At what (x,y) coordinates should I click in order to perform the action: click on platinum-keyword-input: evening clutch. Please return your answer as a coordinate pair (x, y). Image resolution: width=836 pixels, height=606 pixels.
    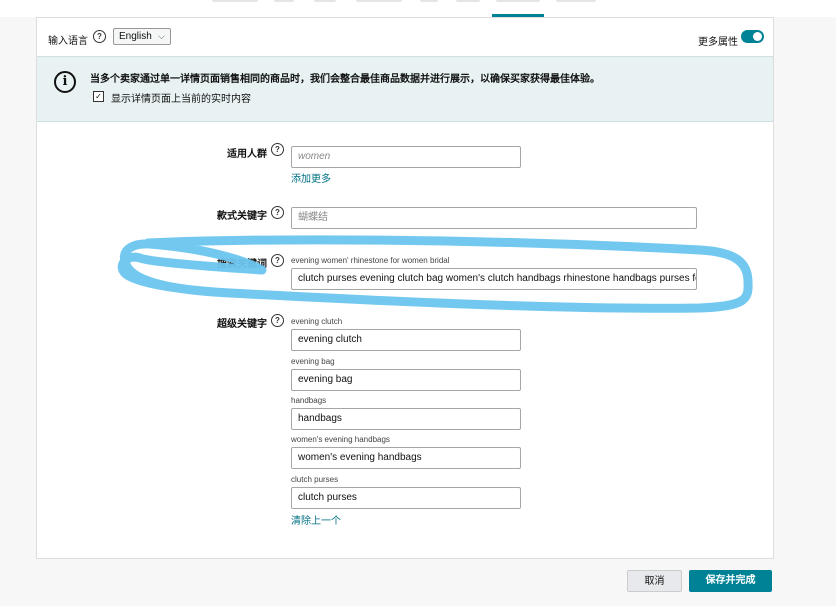
    Looking at the image, I should click on (406, 340).